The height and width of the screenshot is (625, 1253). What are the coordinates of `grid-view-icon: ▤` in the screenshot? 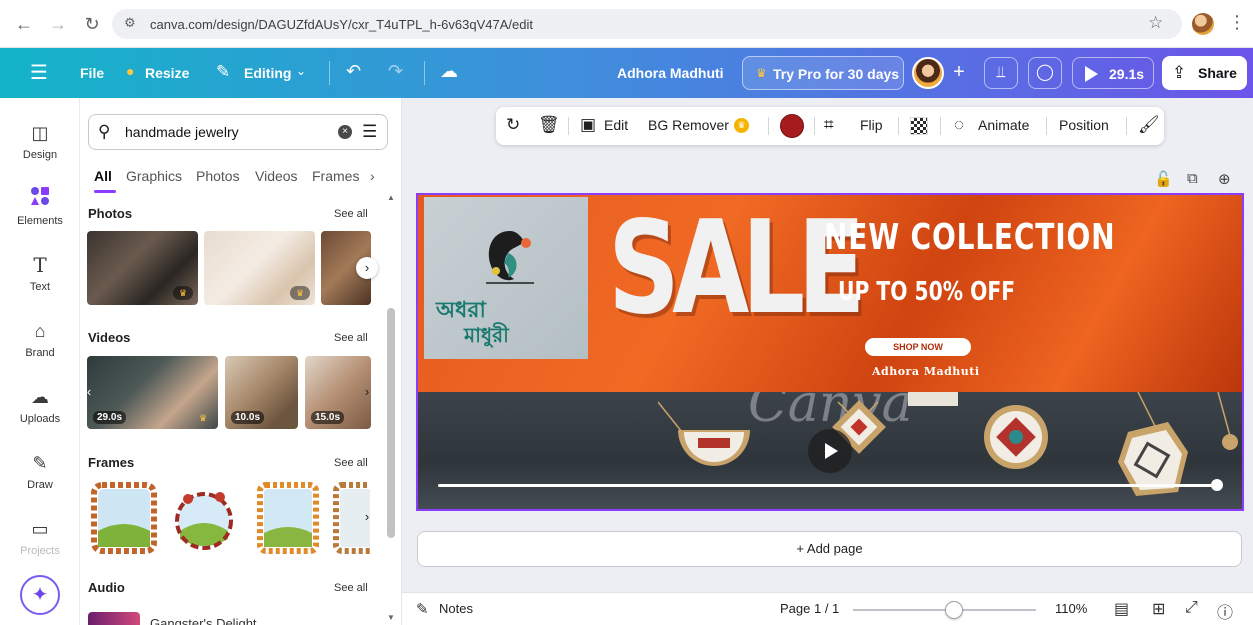 It's located at (1121, 609).